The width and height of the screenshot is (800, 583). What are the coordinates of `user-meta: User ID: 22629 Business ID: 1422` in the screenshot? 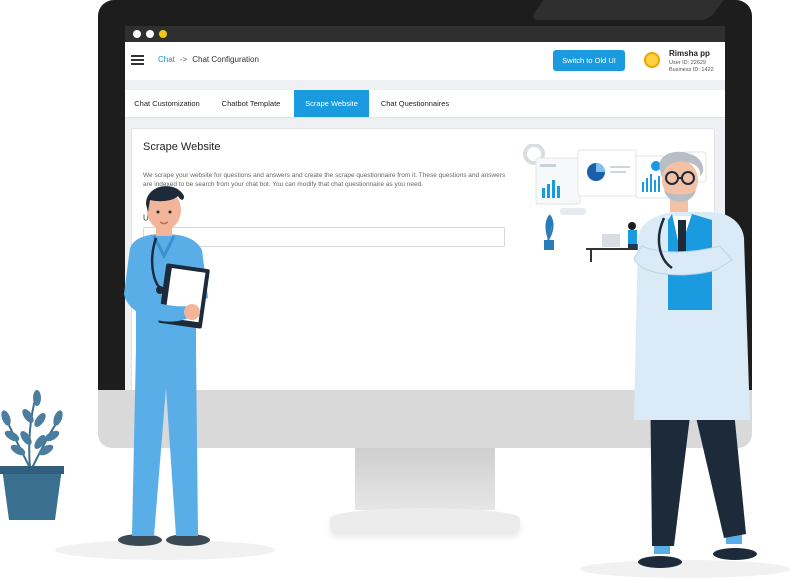 It's located at (691, 67).